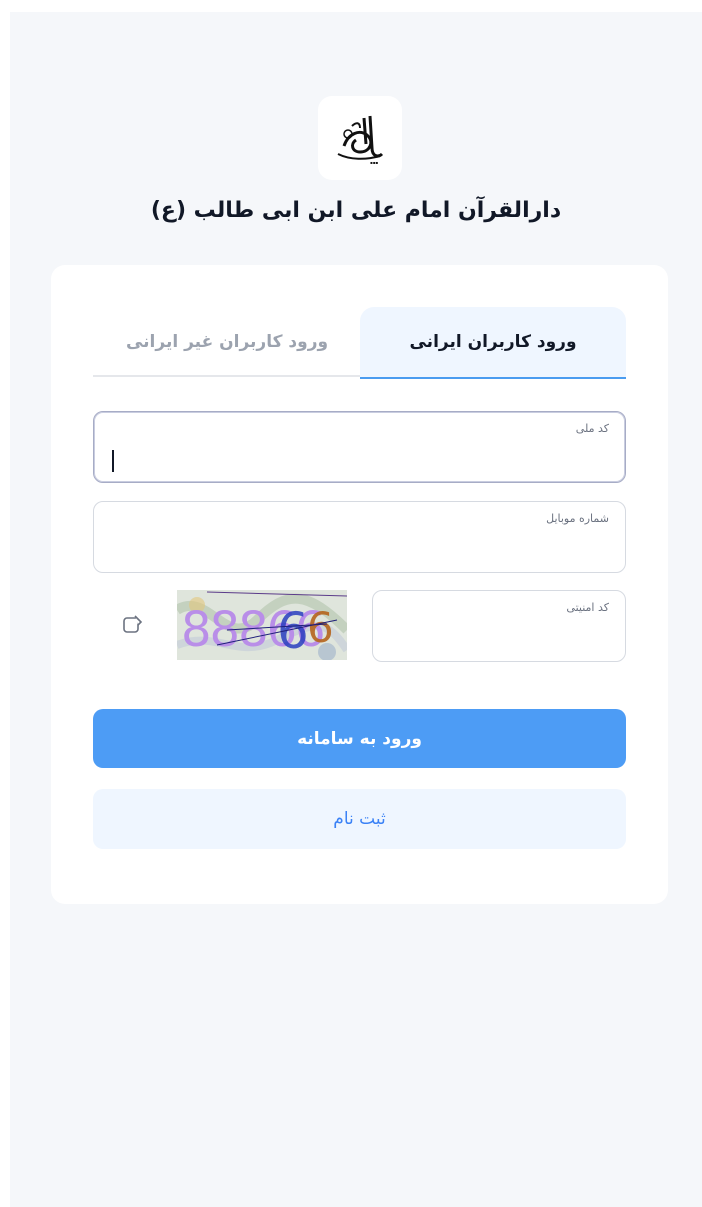 The image size is (702, 1207). I want to click on refresh-icon, so click(133, 624).